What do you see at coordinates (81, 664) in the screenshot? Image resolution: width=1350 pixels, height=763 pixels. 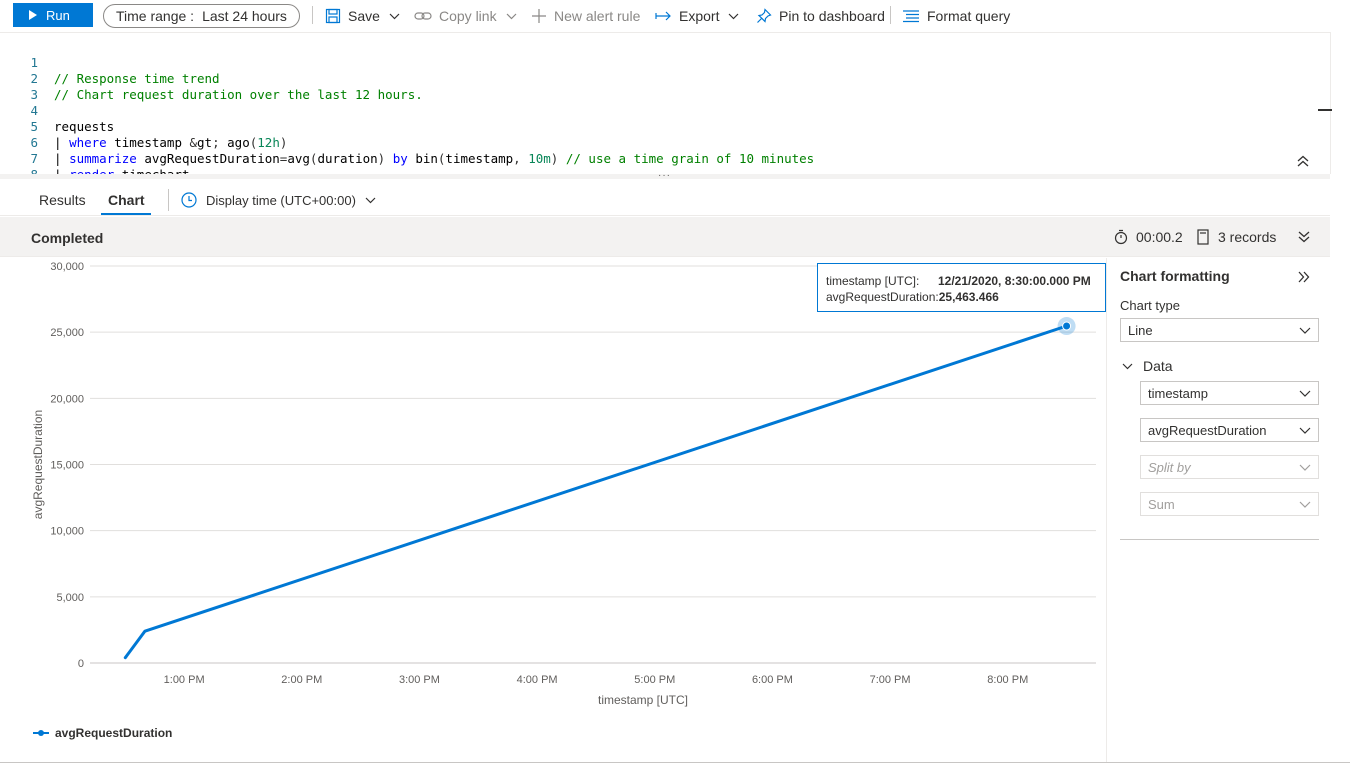 I see `y-tick-label: 0` at bounding box center [81, 664].